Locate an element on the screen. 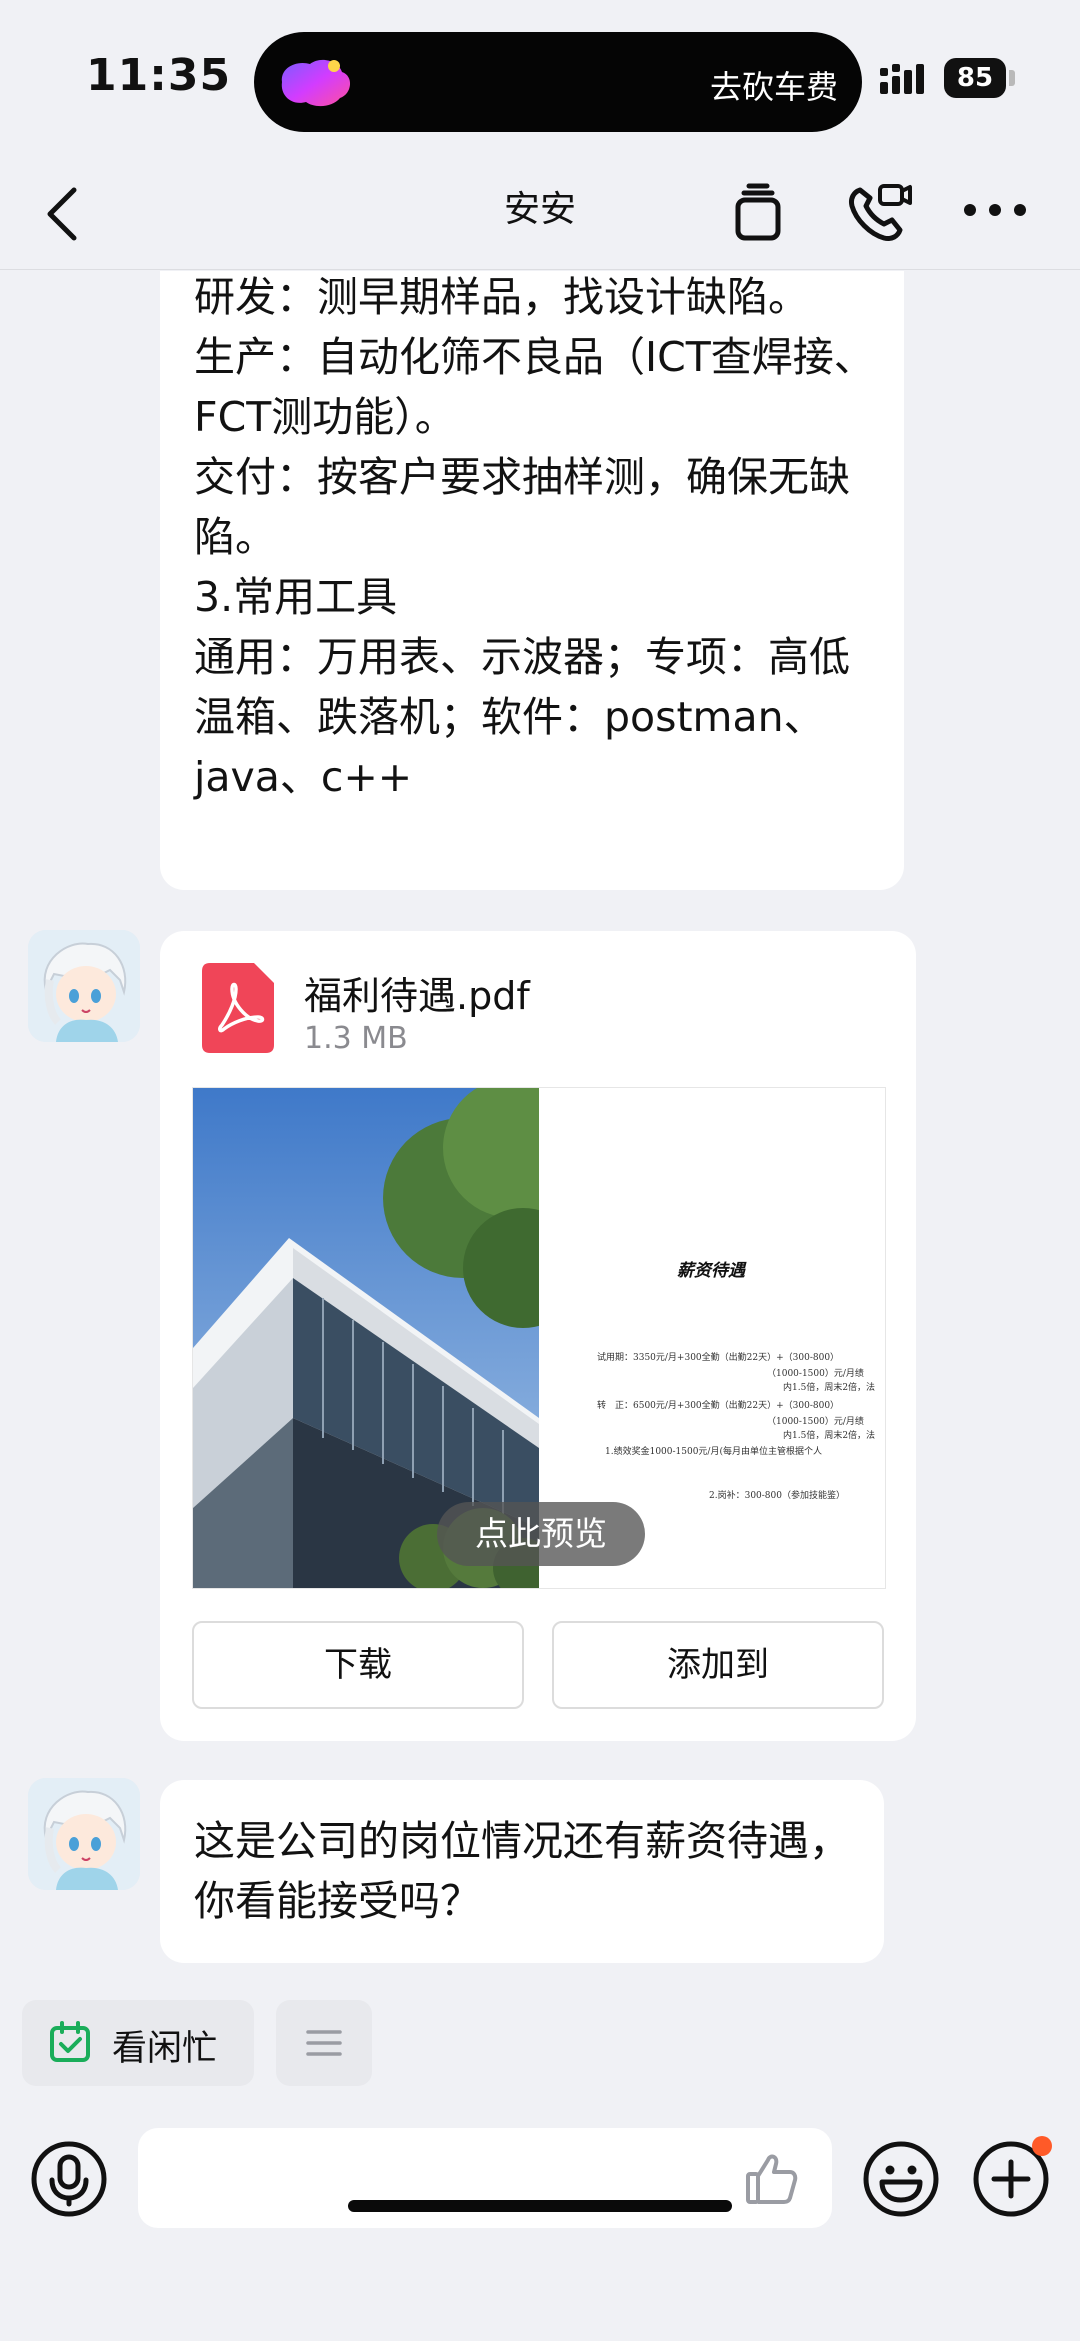 This screenshot has height=2341, width=1080. battery-tip is located at coordinates (1012, 78).